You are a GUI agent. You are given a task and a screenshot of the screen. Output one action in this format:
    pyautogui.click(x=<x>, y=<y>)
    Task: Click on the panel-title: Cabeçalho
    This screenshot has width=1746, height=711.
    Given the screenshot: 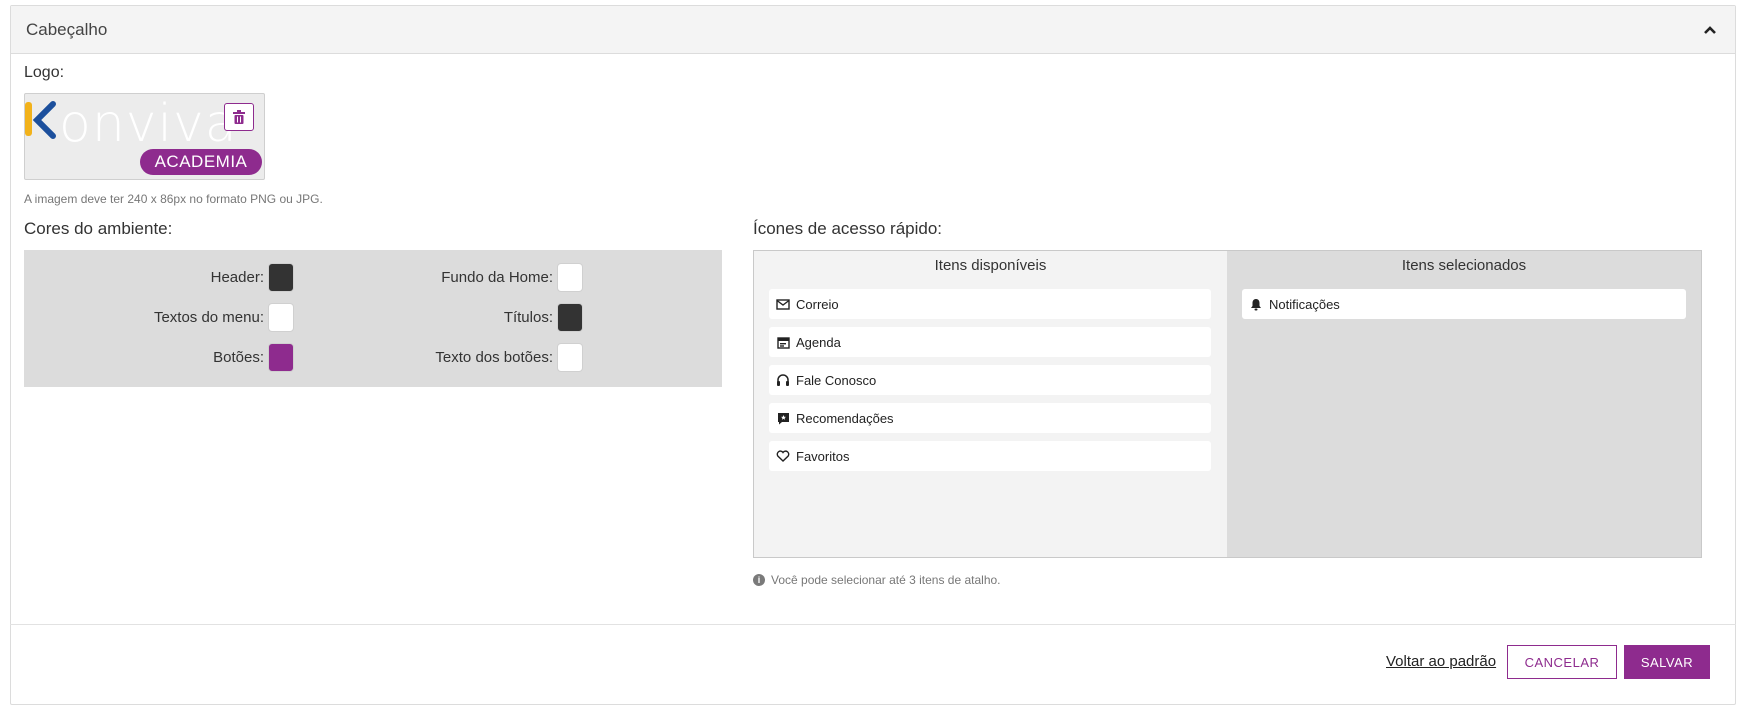 What is the action you would take?
    pyautogui.click(x=67, y=29)
    